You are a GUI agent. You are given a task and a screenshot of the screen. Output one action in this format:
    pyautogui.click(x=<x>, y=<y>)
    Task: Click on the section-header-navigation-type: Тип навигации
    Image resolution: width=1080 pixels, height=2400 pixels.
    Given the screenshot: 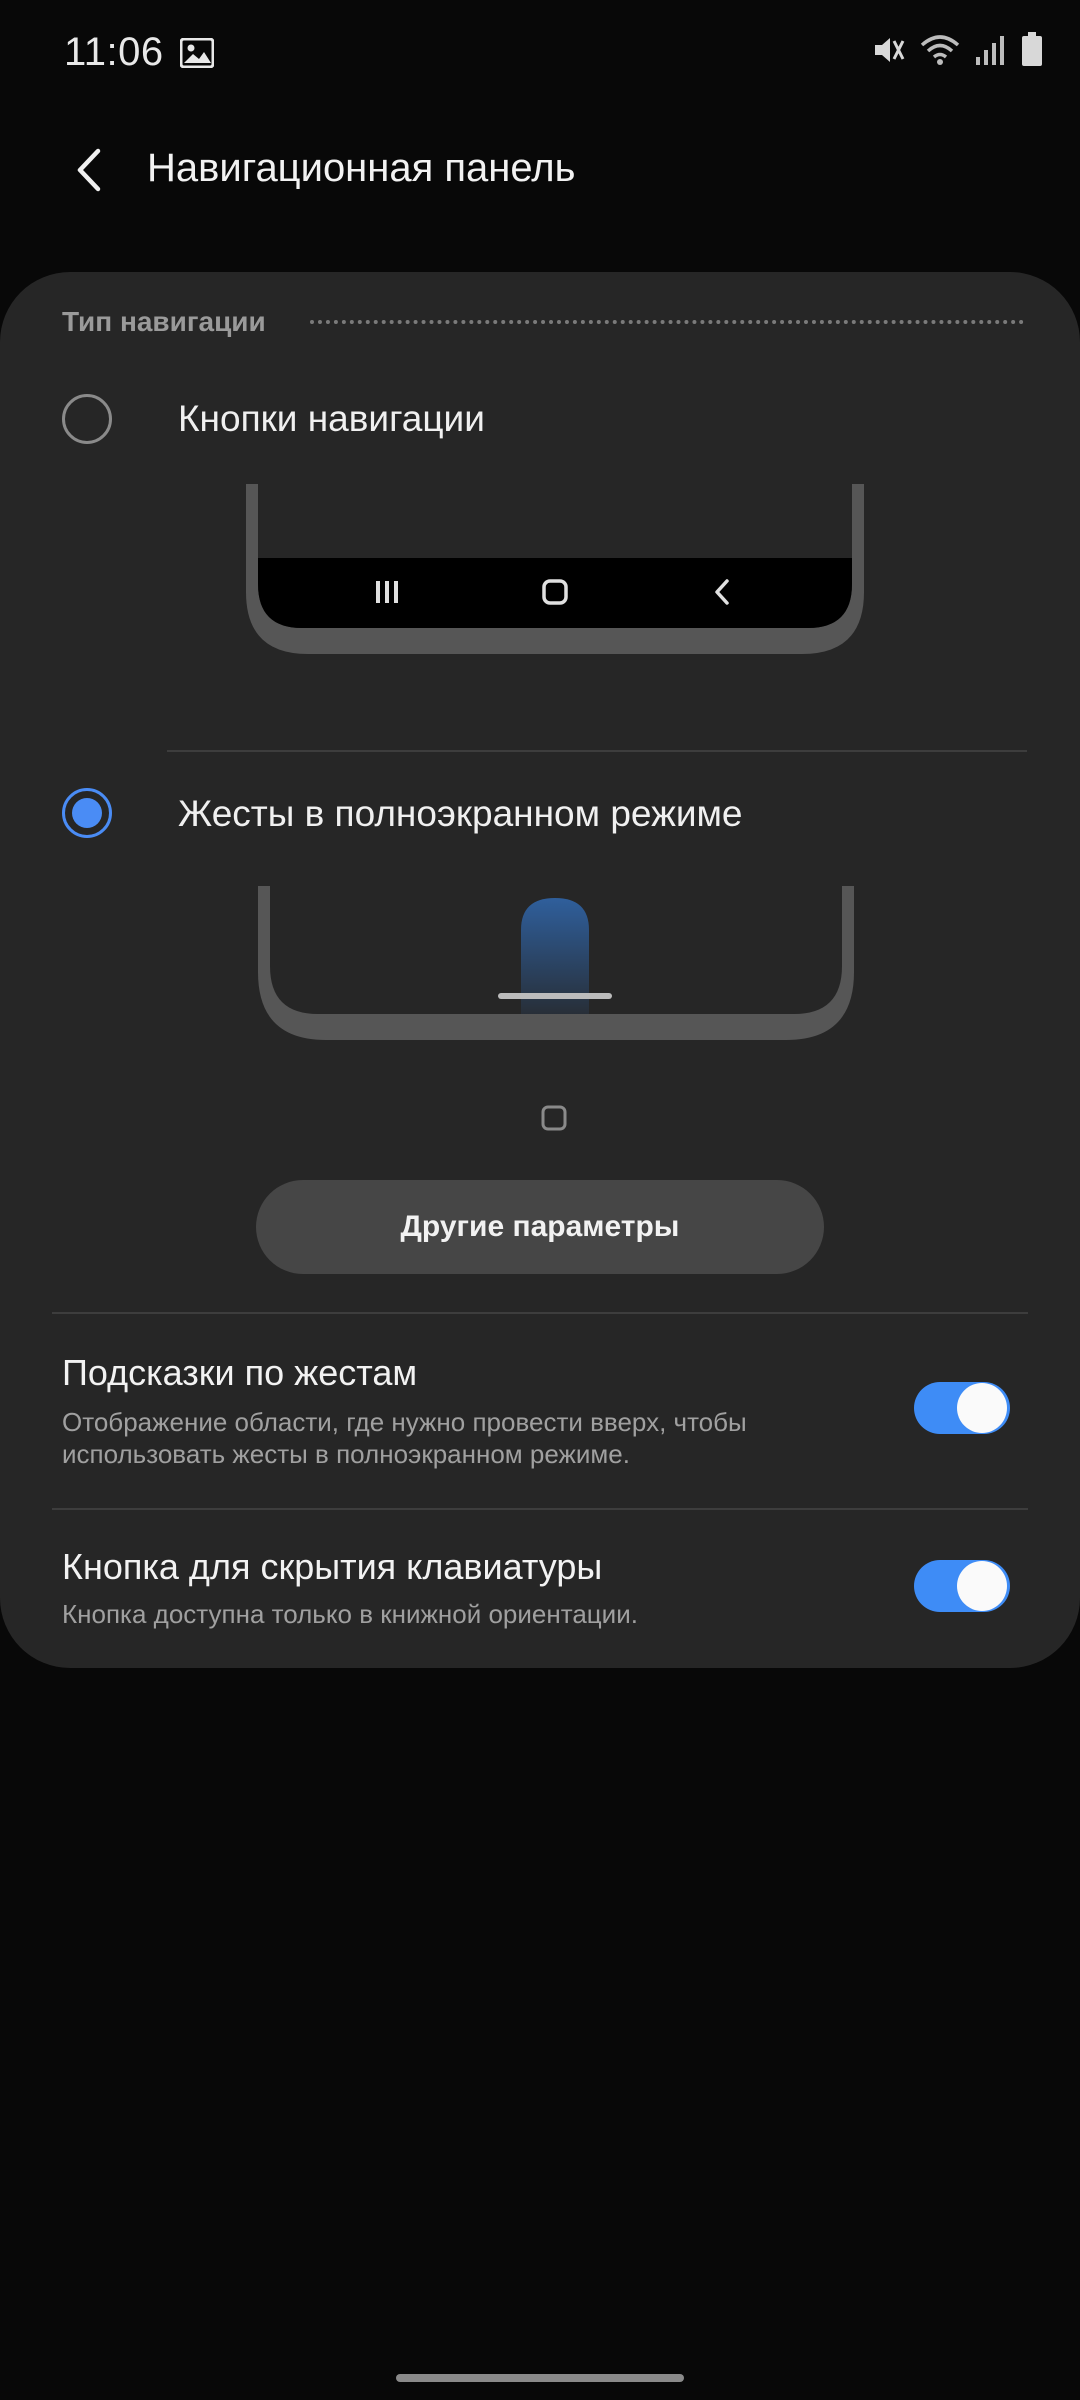 What is the action you would take?
    pyautogui.click(x=164, y=321)
    